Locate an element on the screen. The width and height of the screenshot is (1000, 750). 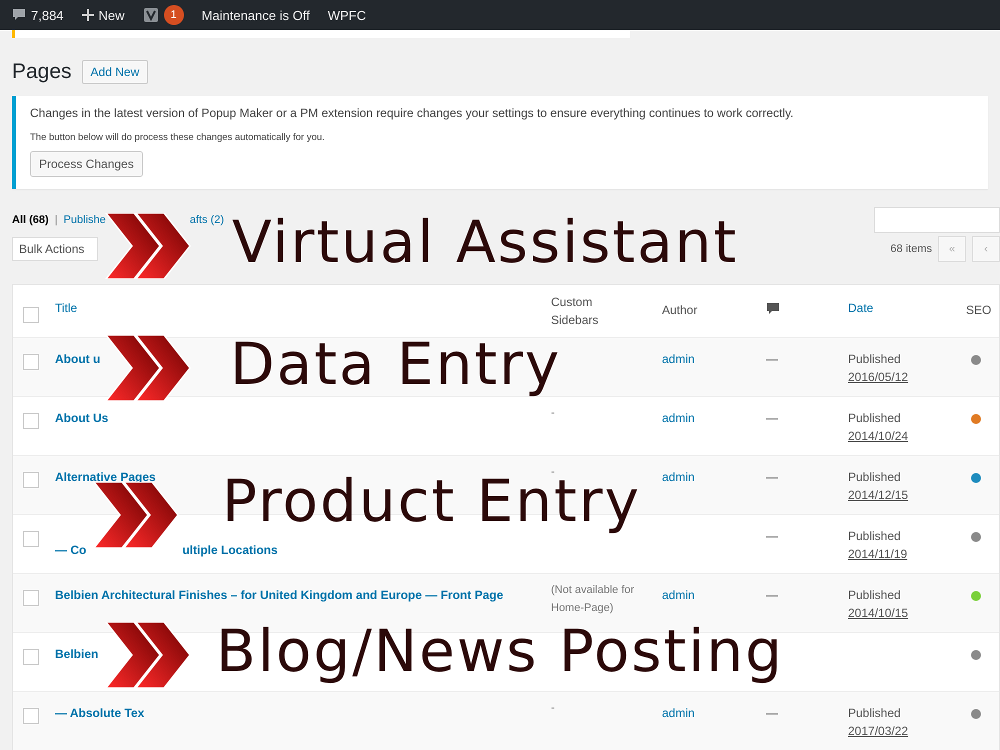
page-title-link: — Absolute Tex is located at coordinates (99, 713).